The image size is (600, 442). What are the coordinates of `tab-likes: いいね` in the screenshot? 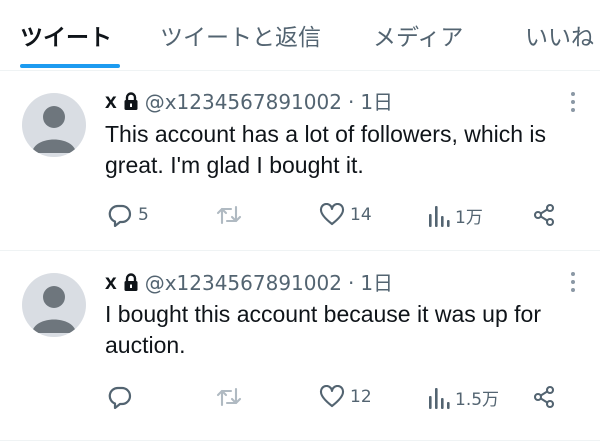 It's located at (559, 35).